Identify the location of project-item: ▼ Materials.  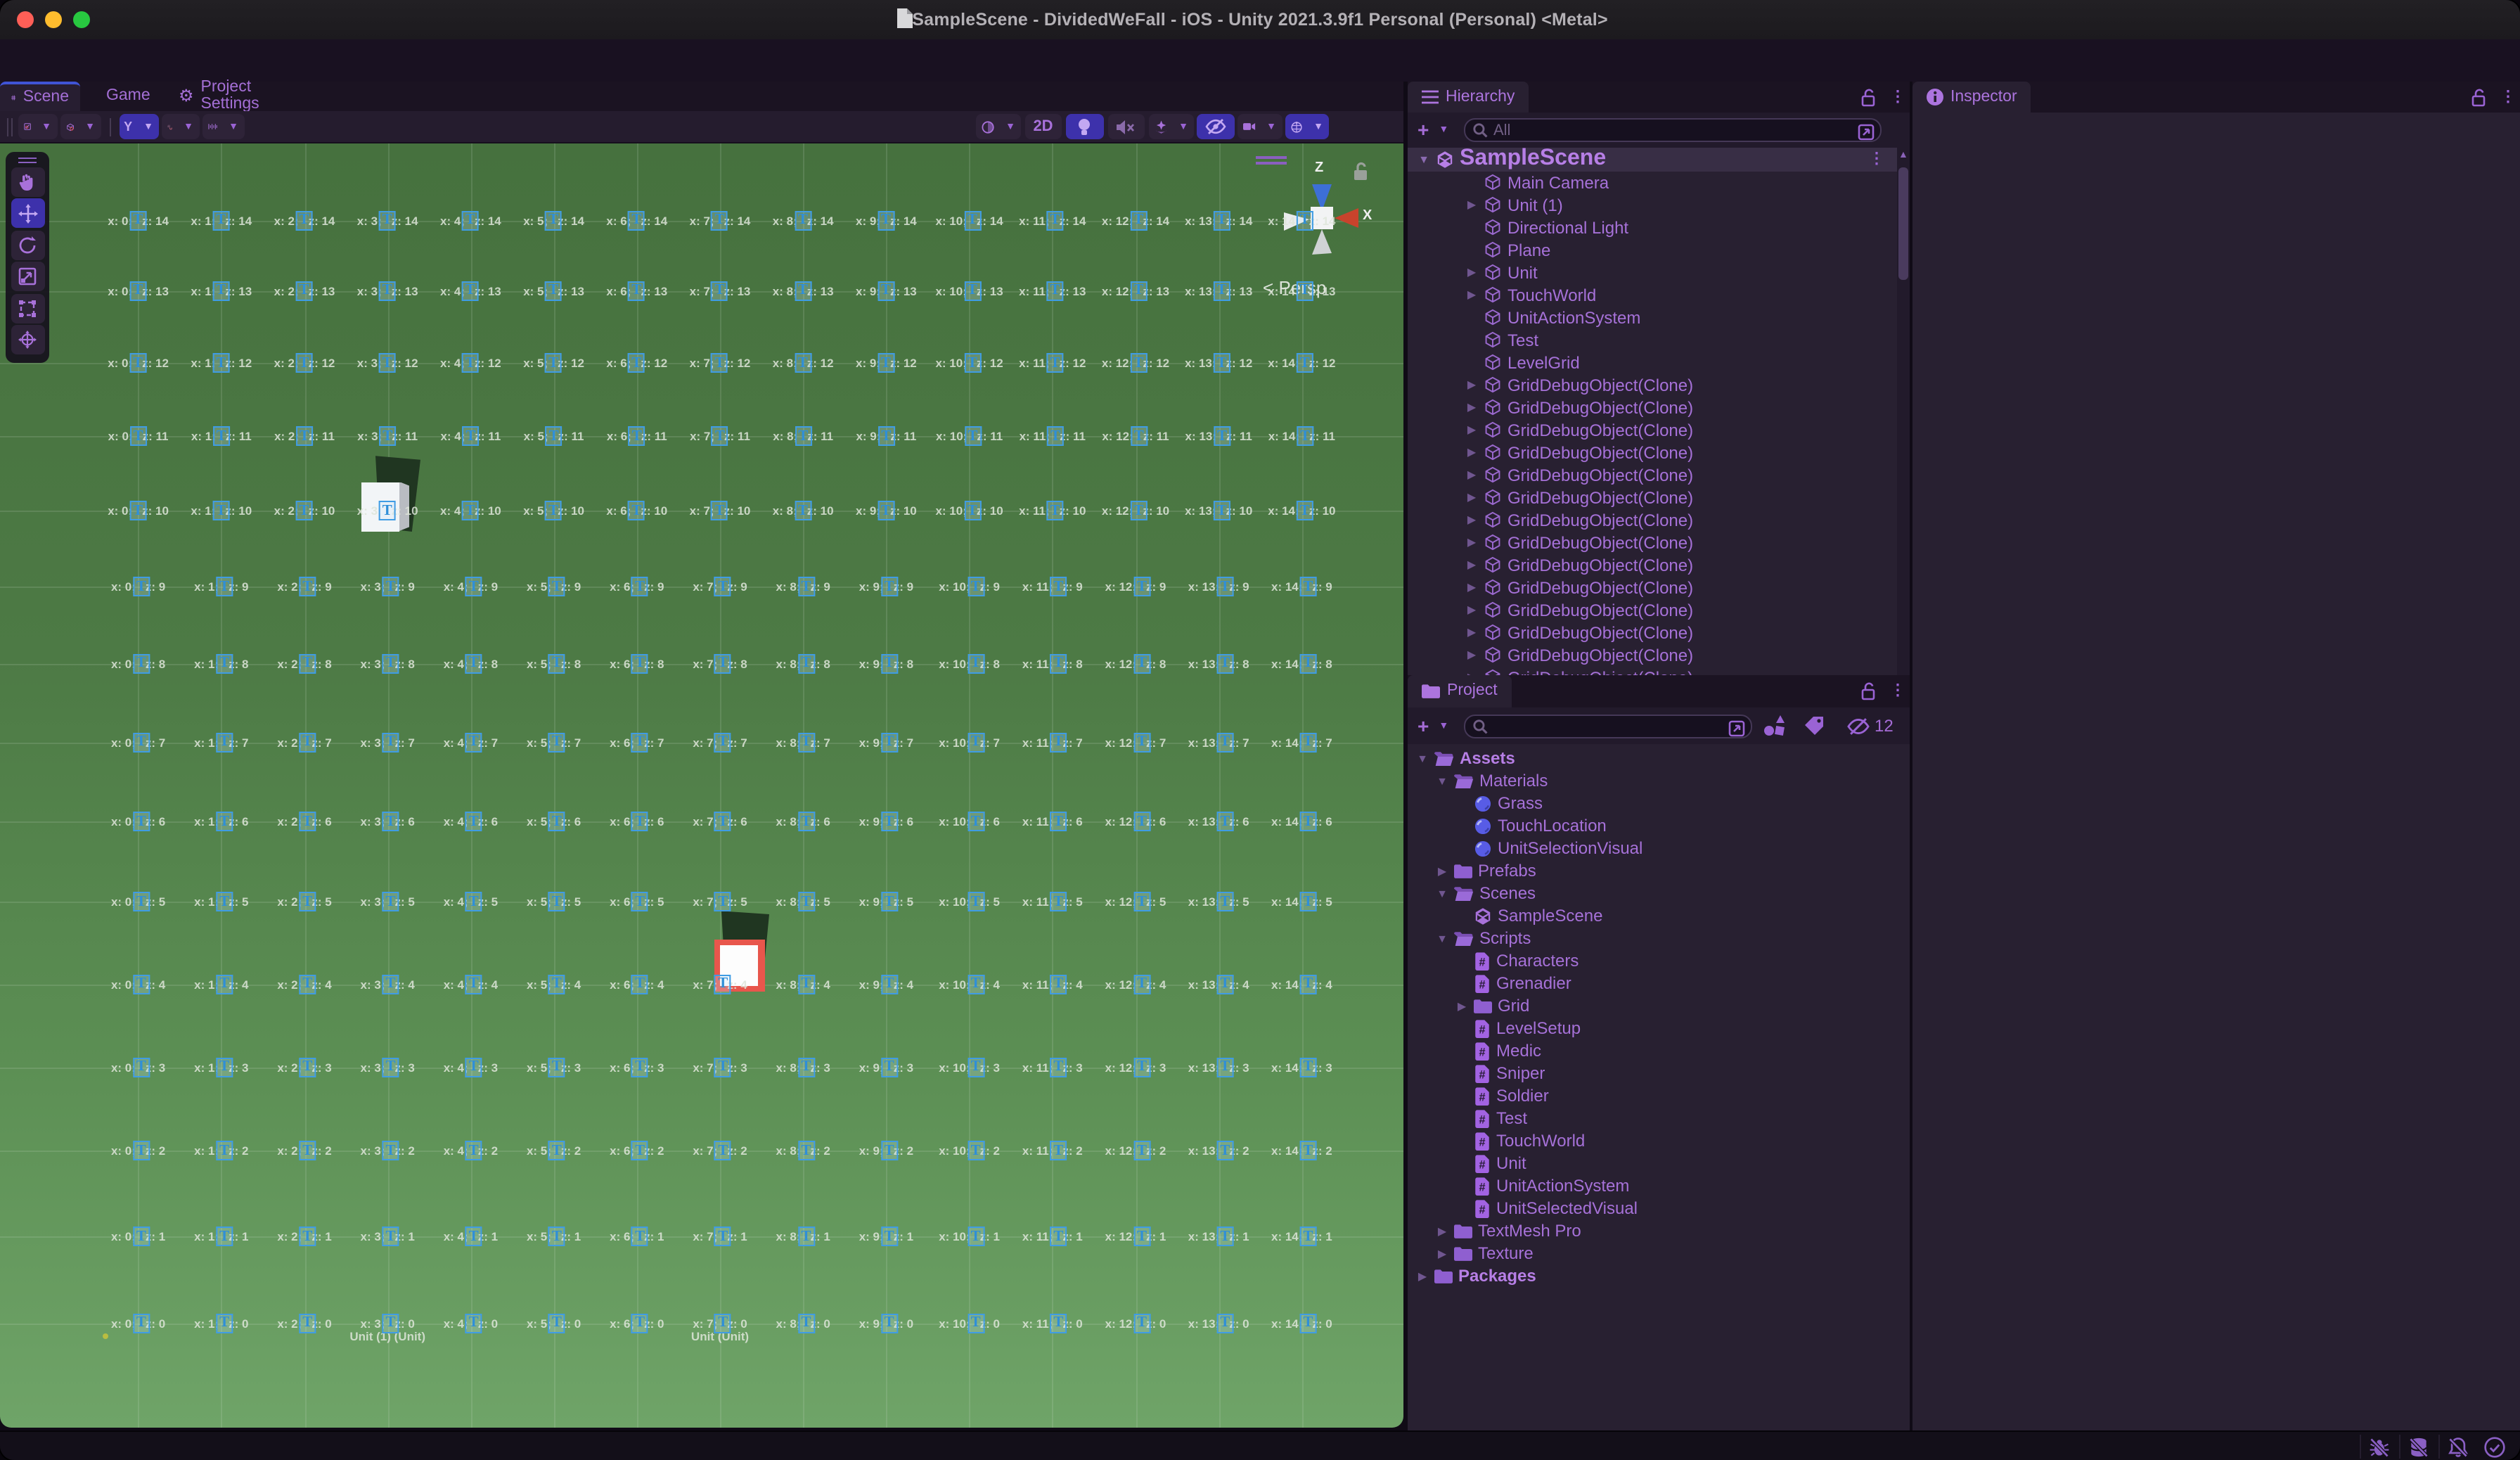
(1659, 780).